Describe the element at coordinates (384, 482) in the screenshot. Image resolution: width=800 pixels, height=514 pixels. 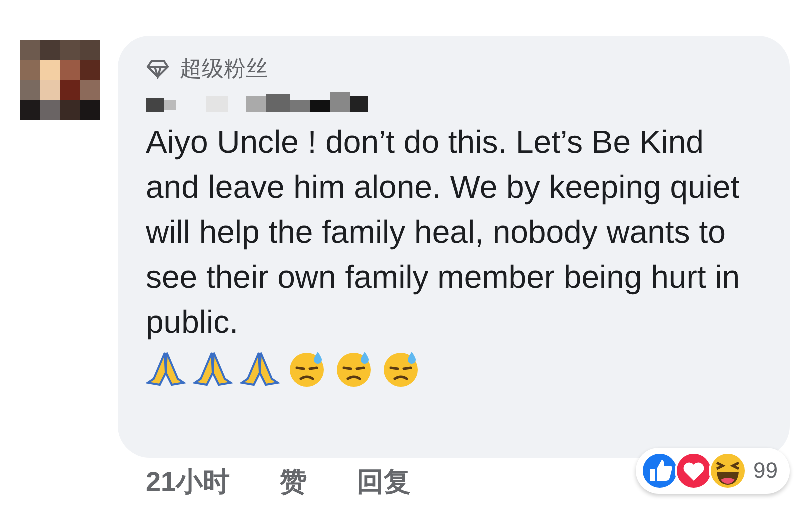
I see `reply-link: 回复` at that location.